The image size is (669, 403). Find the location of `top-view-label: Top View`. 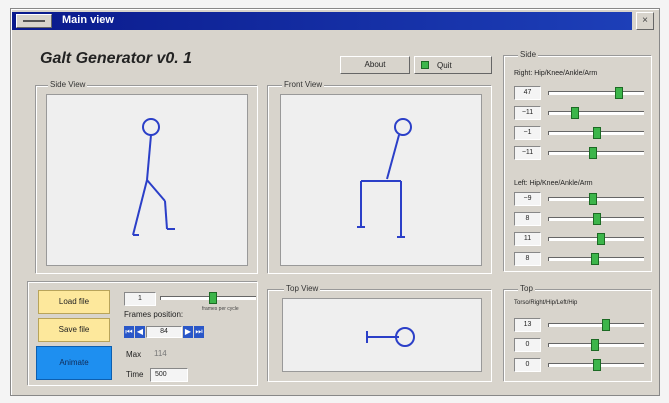

top-view-label: Top View is located at coordinates (302, 288).